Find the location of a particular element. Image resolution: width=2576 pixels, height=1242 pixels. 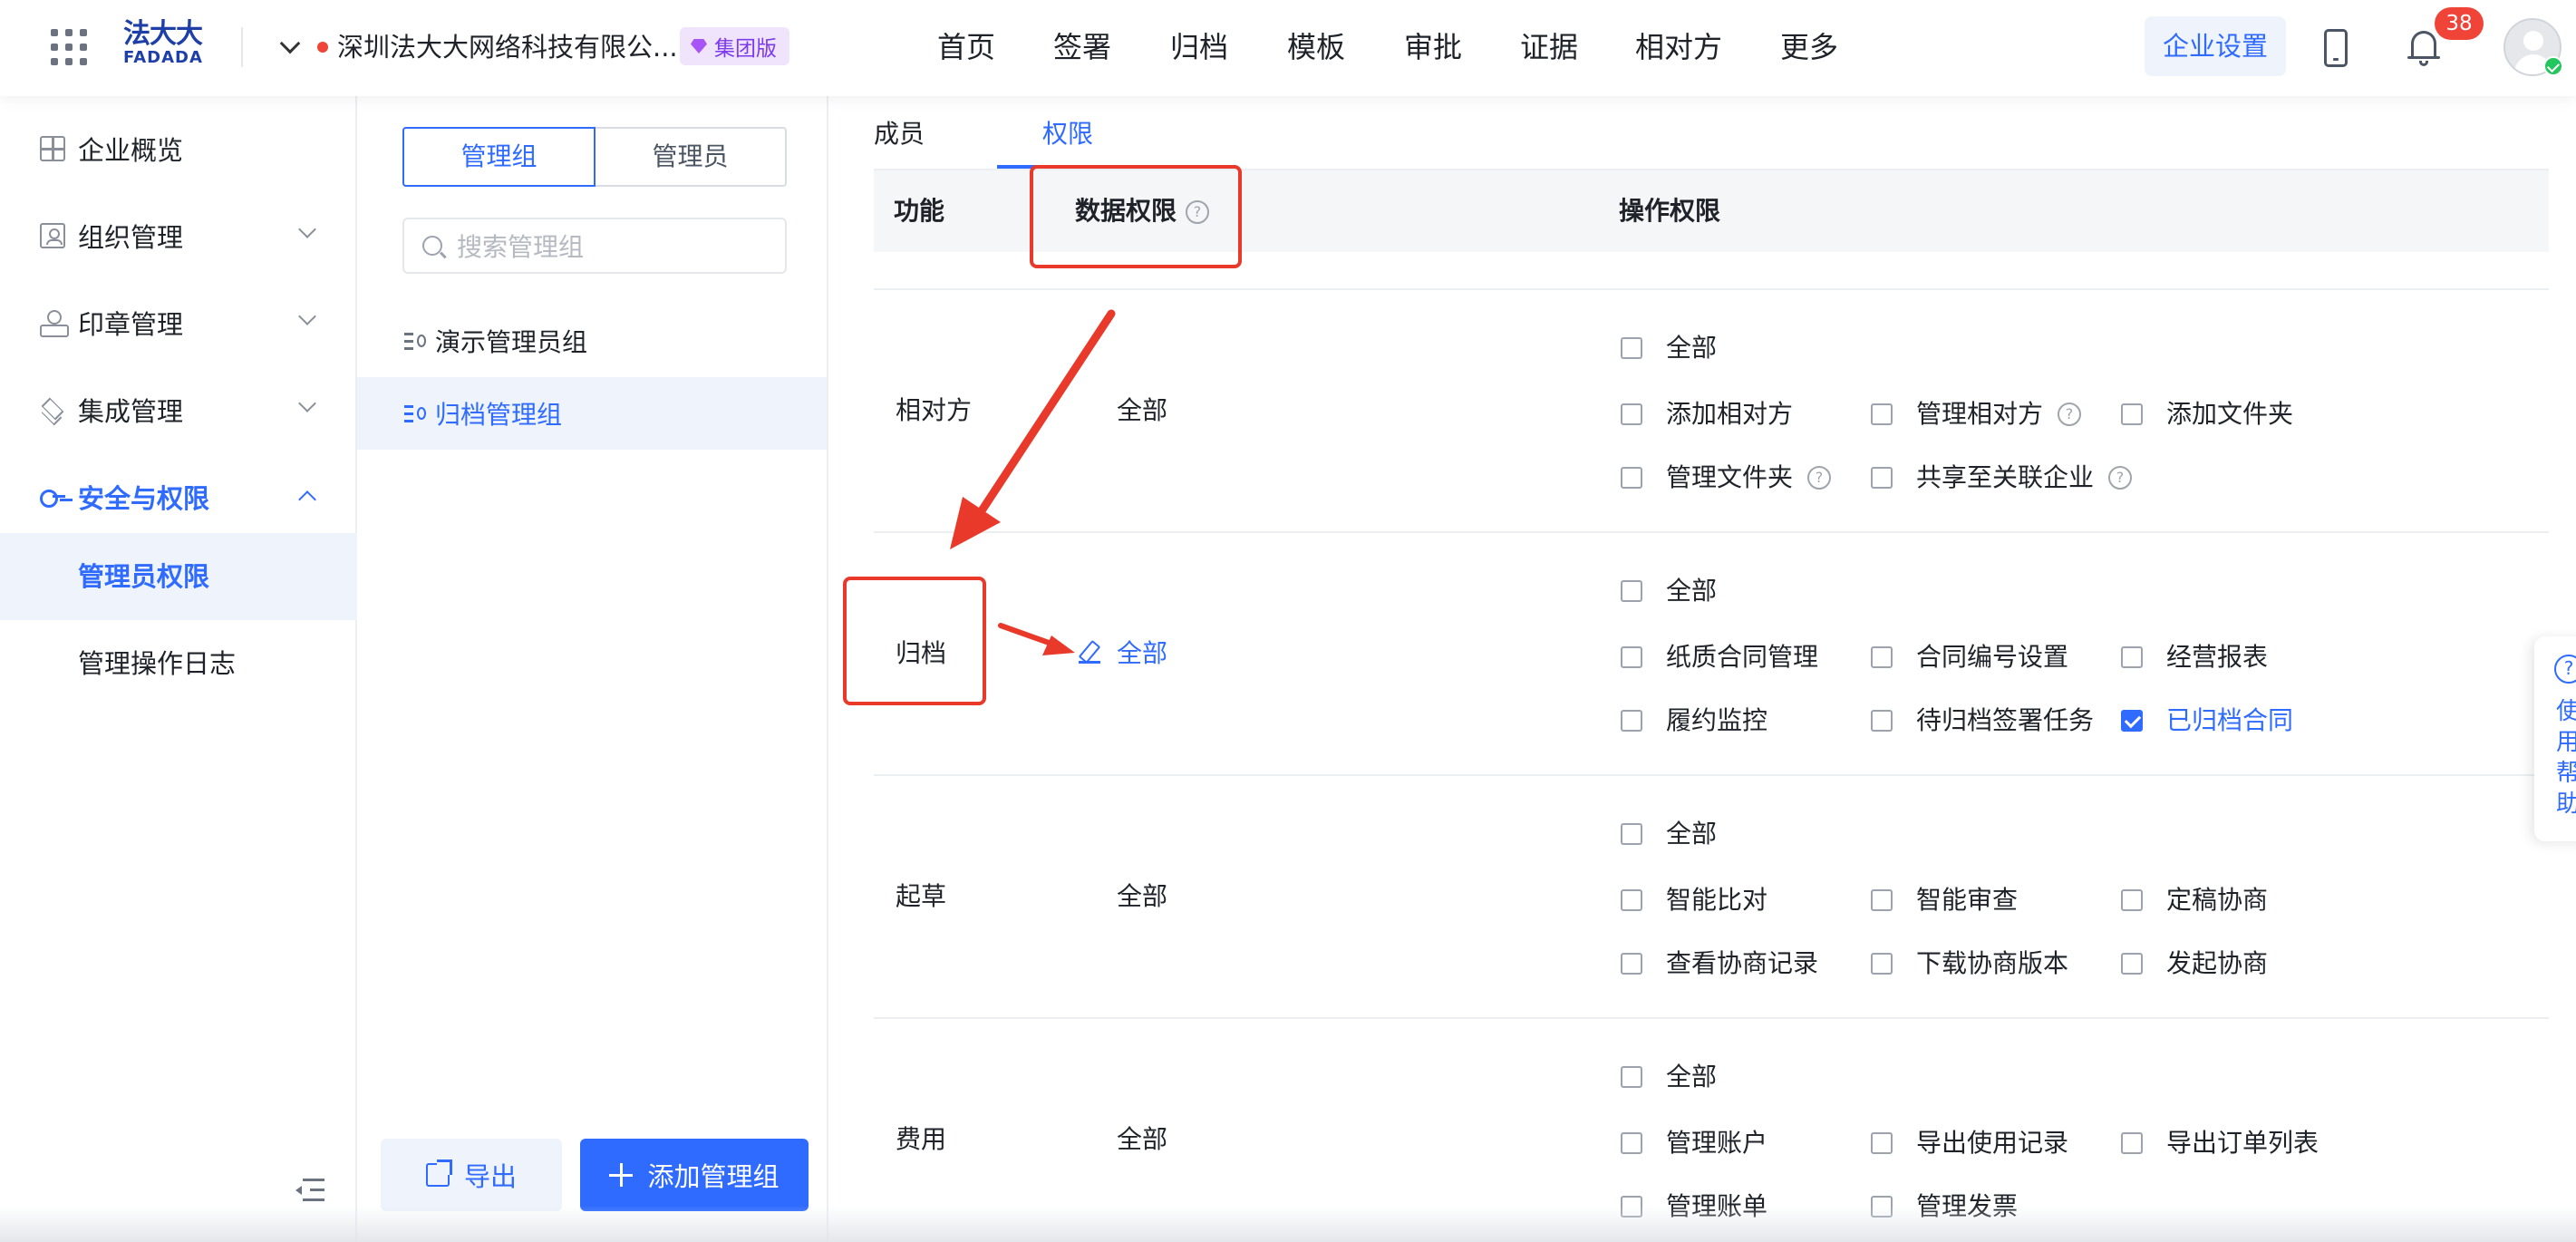

edit-pencil-icon is located at coordinates (1089, 653).